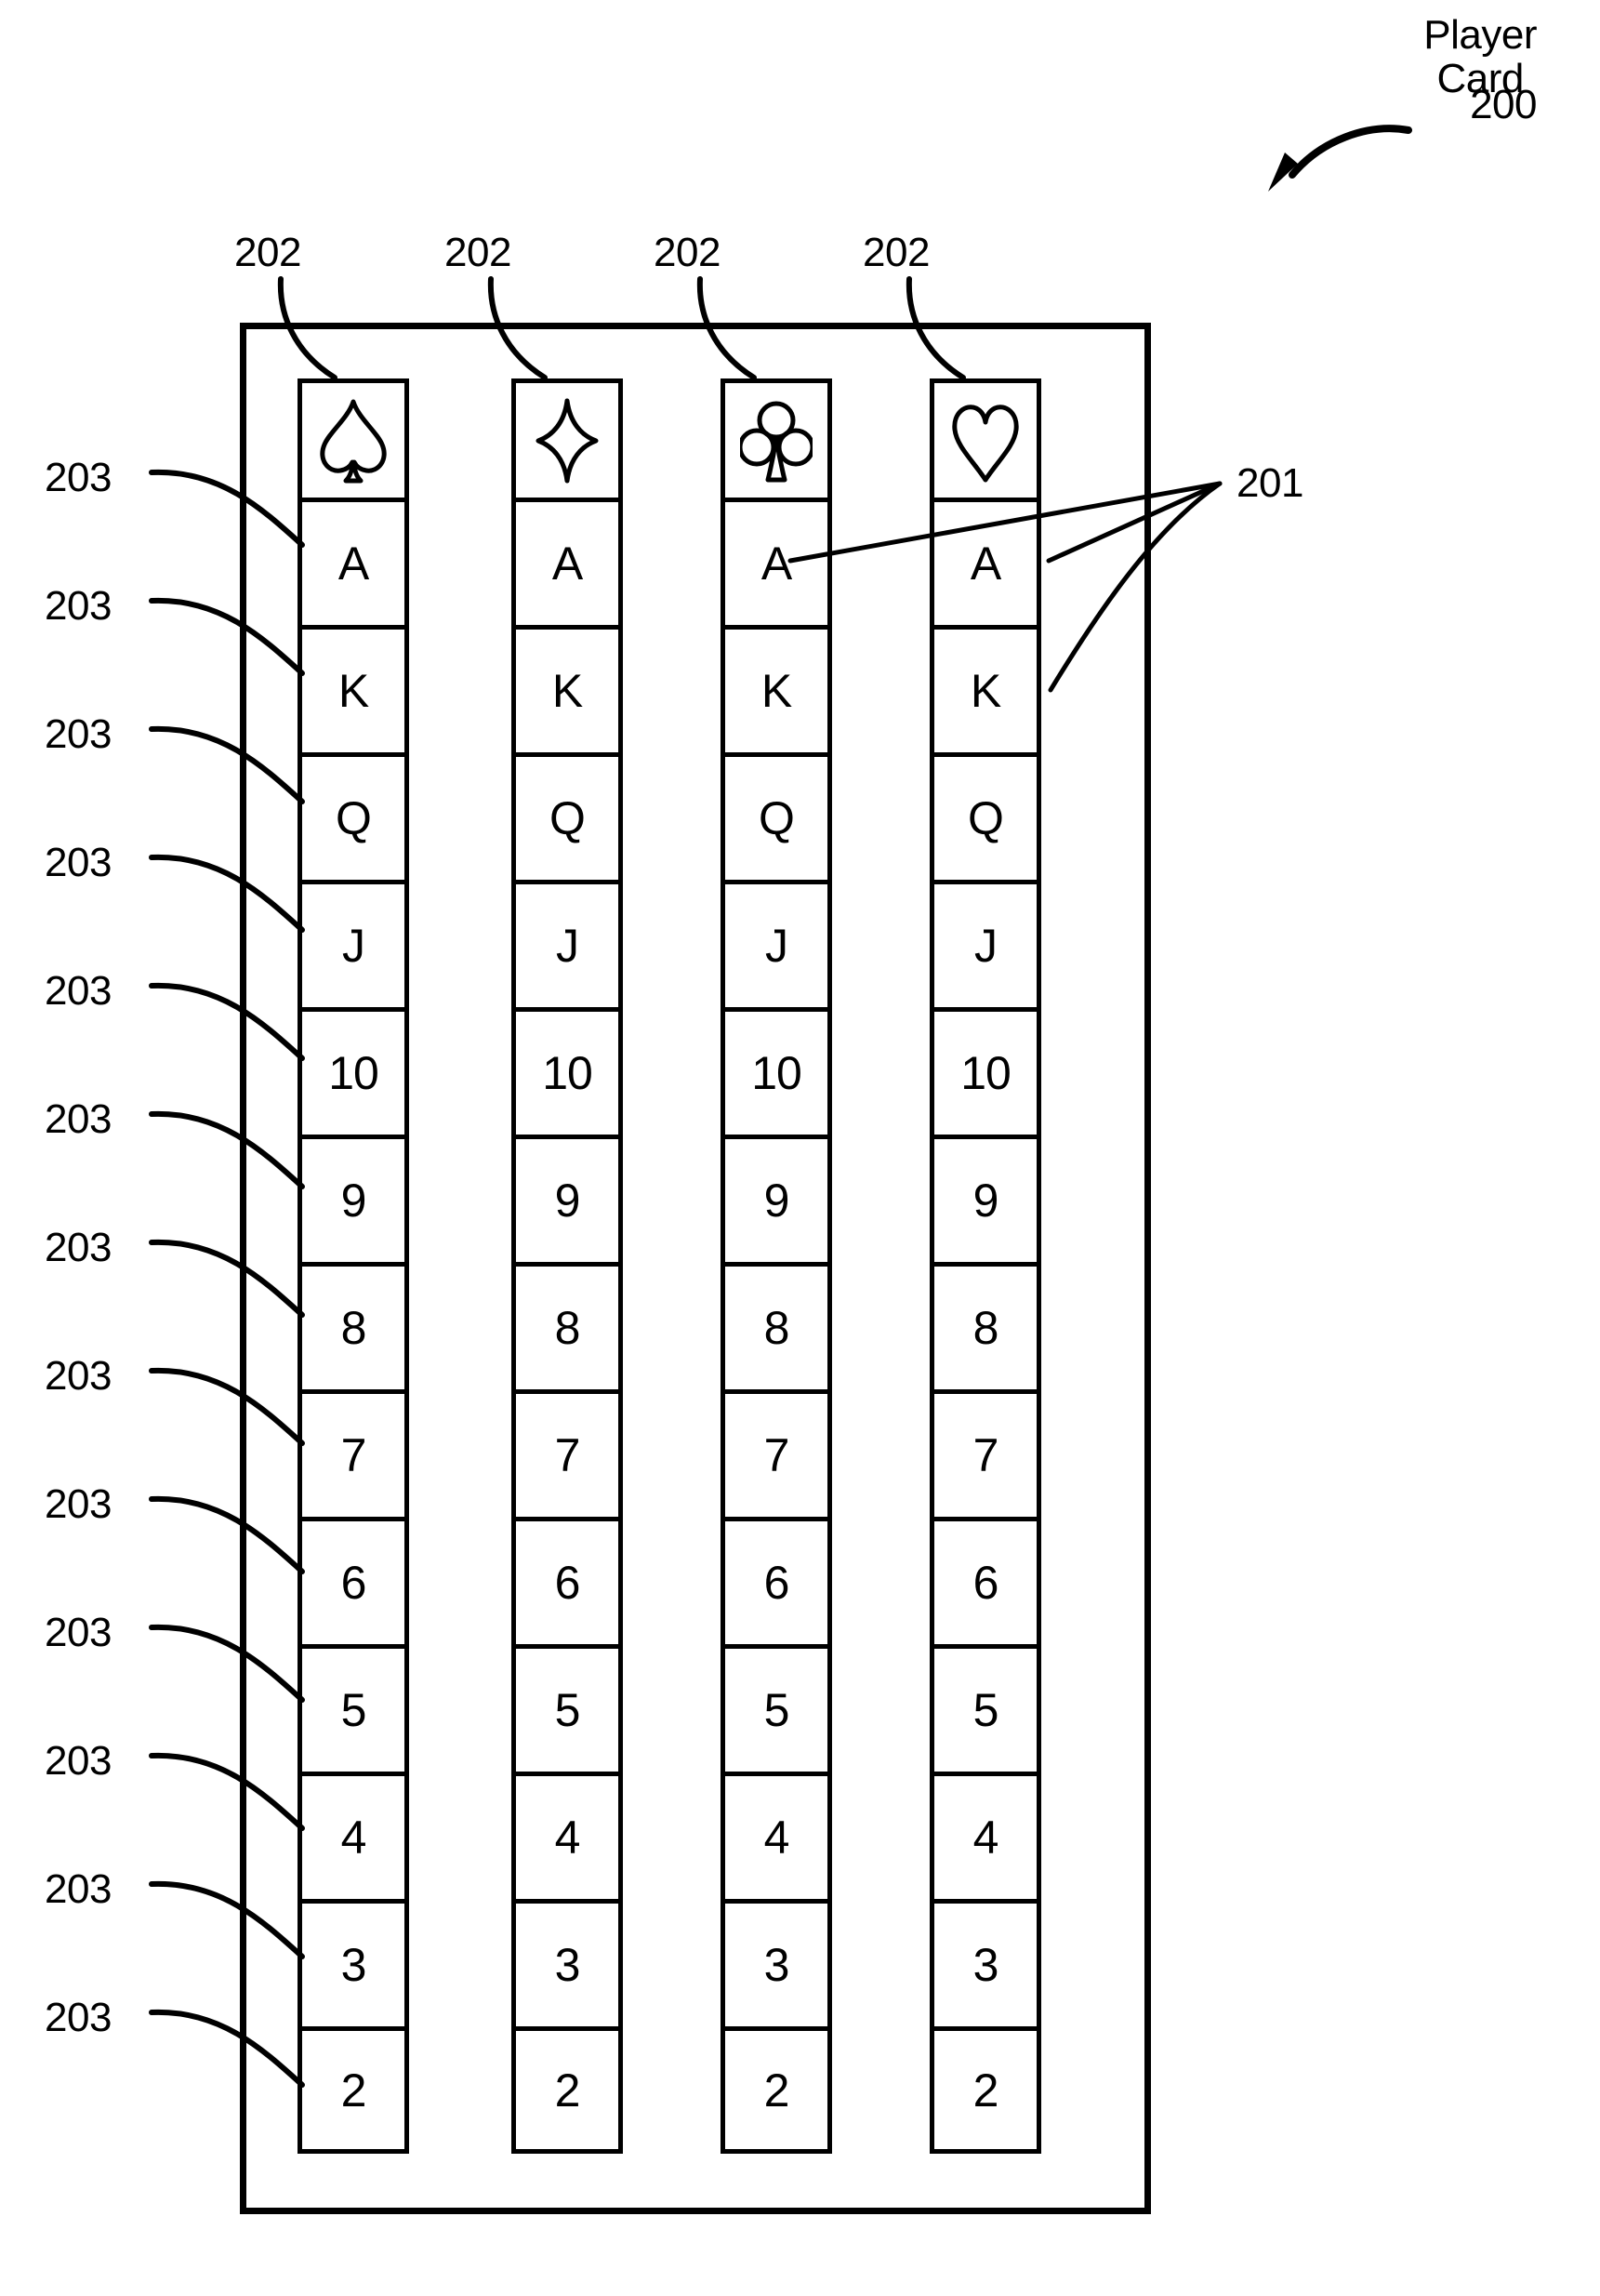  Describe the element at coordinates (567, 688) in the screenshot. I see `rank-cell-diamonds-1: K` at that location.